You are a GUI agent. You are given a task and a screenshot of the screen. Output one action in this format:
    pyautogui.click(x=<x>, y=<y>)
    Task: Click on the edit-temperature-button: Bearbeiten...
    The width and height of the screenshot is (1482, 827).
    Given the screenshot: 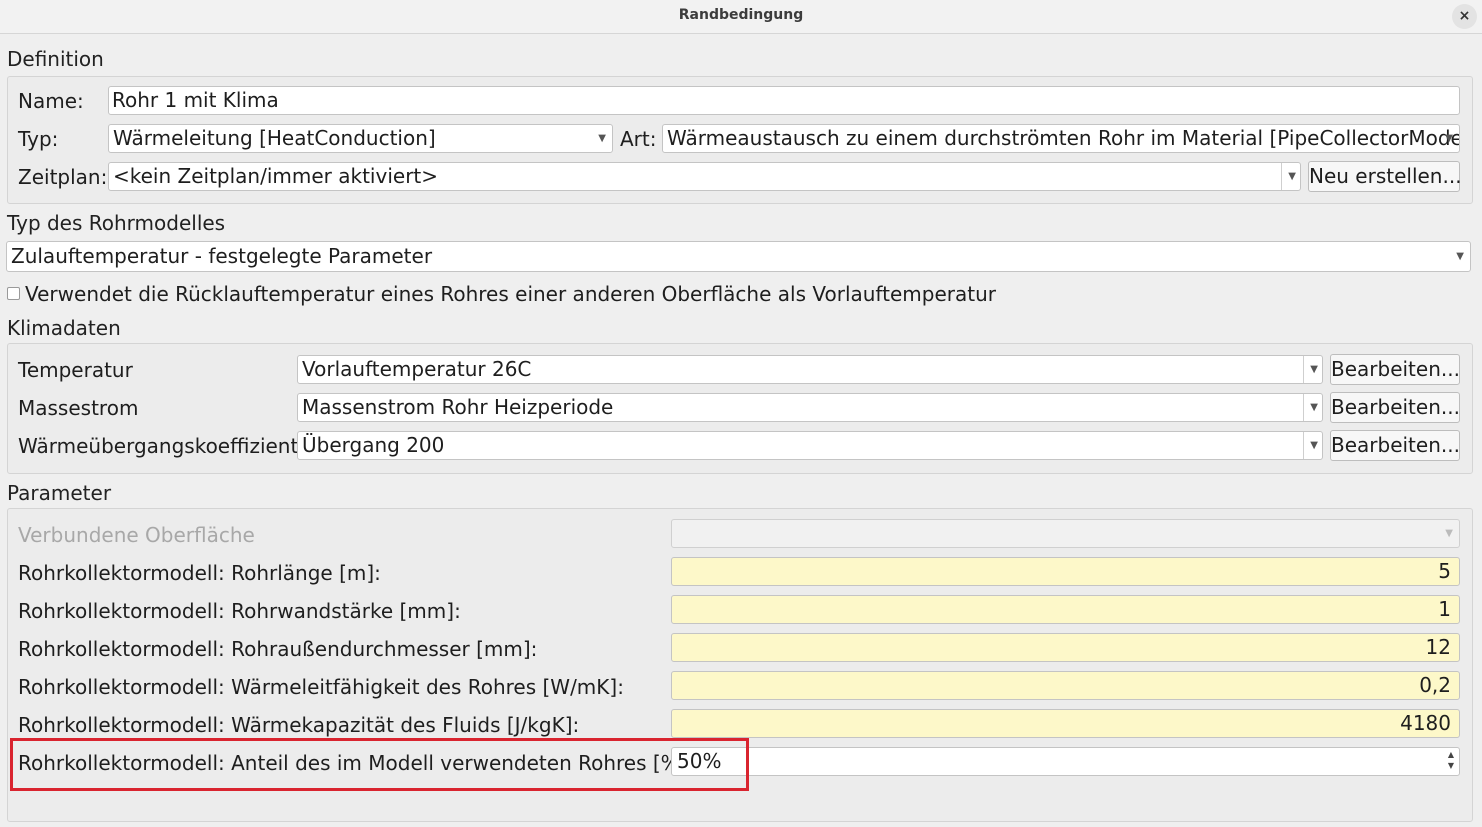 What is the action you would take?
    pyautogui.click(x=1395, y=369)
    